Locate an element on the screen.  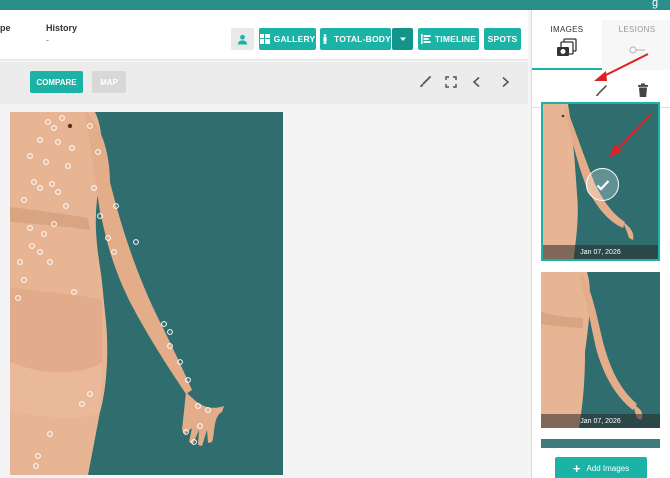
image-thumbnail-partial is located at coordinates (600, 443).